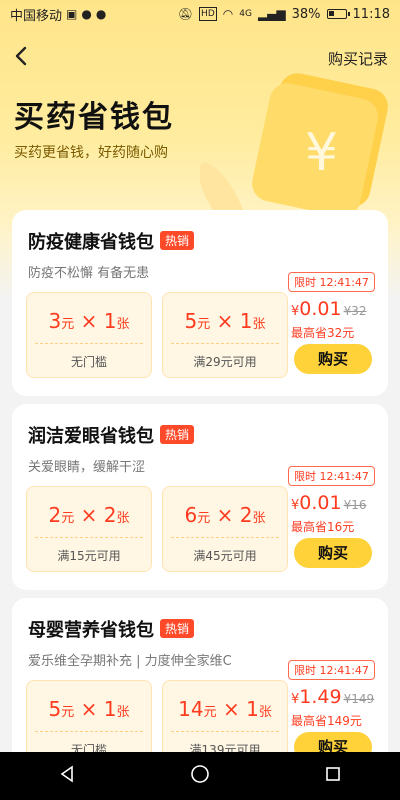  I want to click on coupon-value: 2元 × 2张, so click(89, 515).